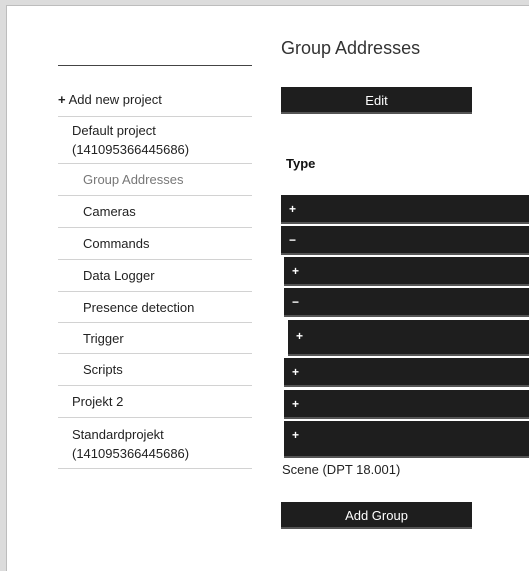  What do you see at coordinates (341, 469) in the screenshot?
I see `selected-type-value: Scene (DPT 18.001)` at bounding box center [341, 469].